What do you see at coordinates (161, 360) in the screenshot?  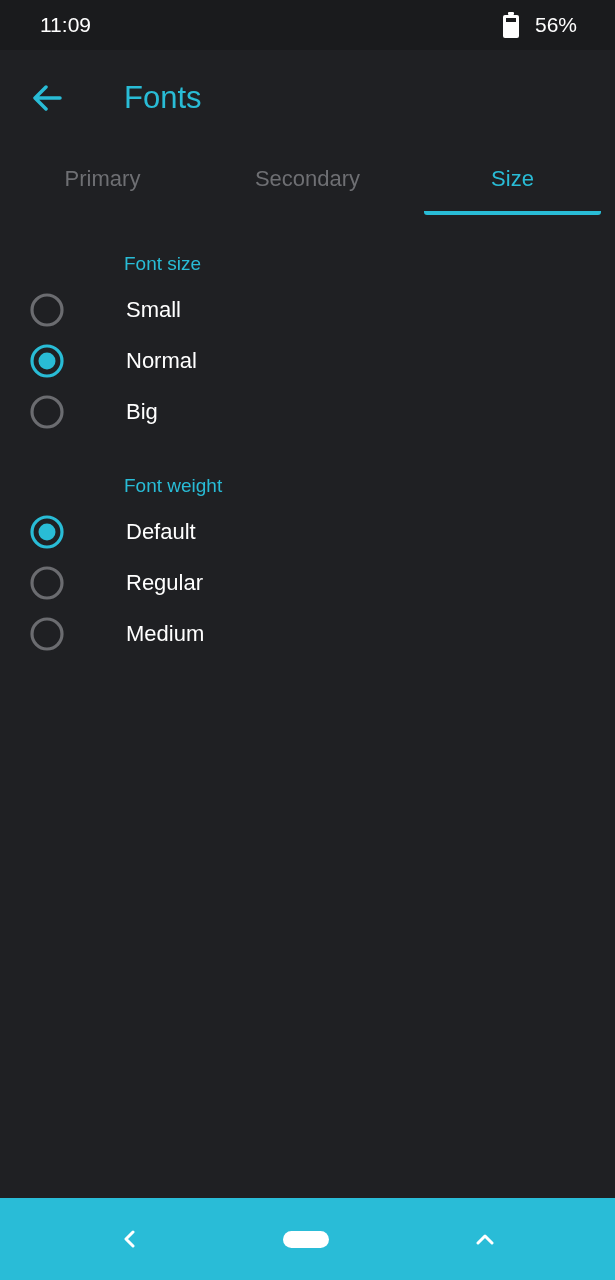 I see `option-label: Normal` at bounding box center [161, 360].